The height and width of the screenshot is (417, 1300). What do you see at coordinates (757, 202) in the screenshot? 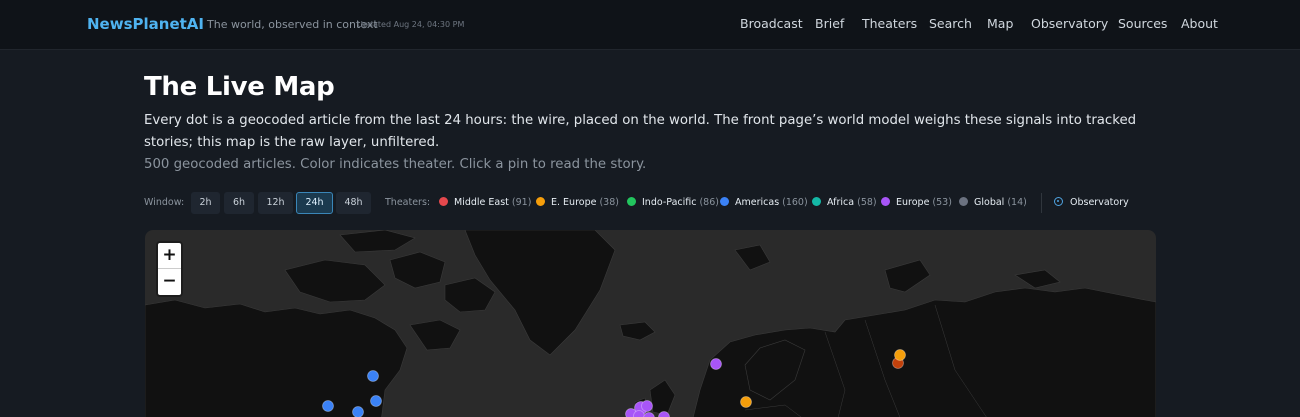
I see `theater-name: Americas` at bounding box center [757, 202].